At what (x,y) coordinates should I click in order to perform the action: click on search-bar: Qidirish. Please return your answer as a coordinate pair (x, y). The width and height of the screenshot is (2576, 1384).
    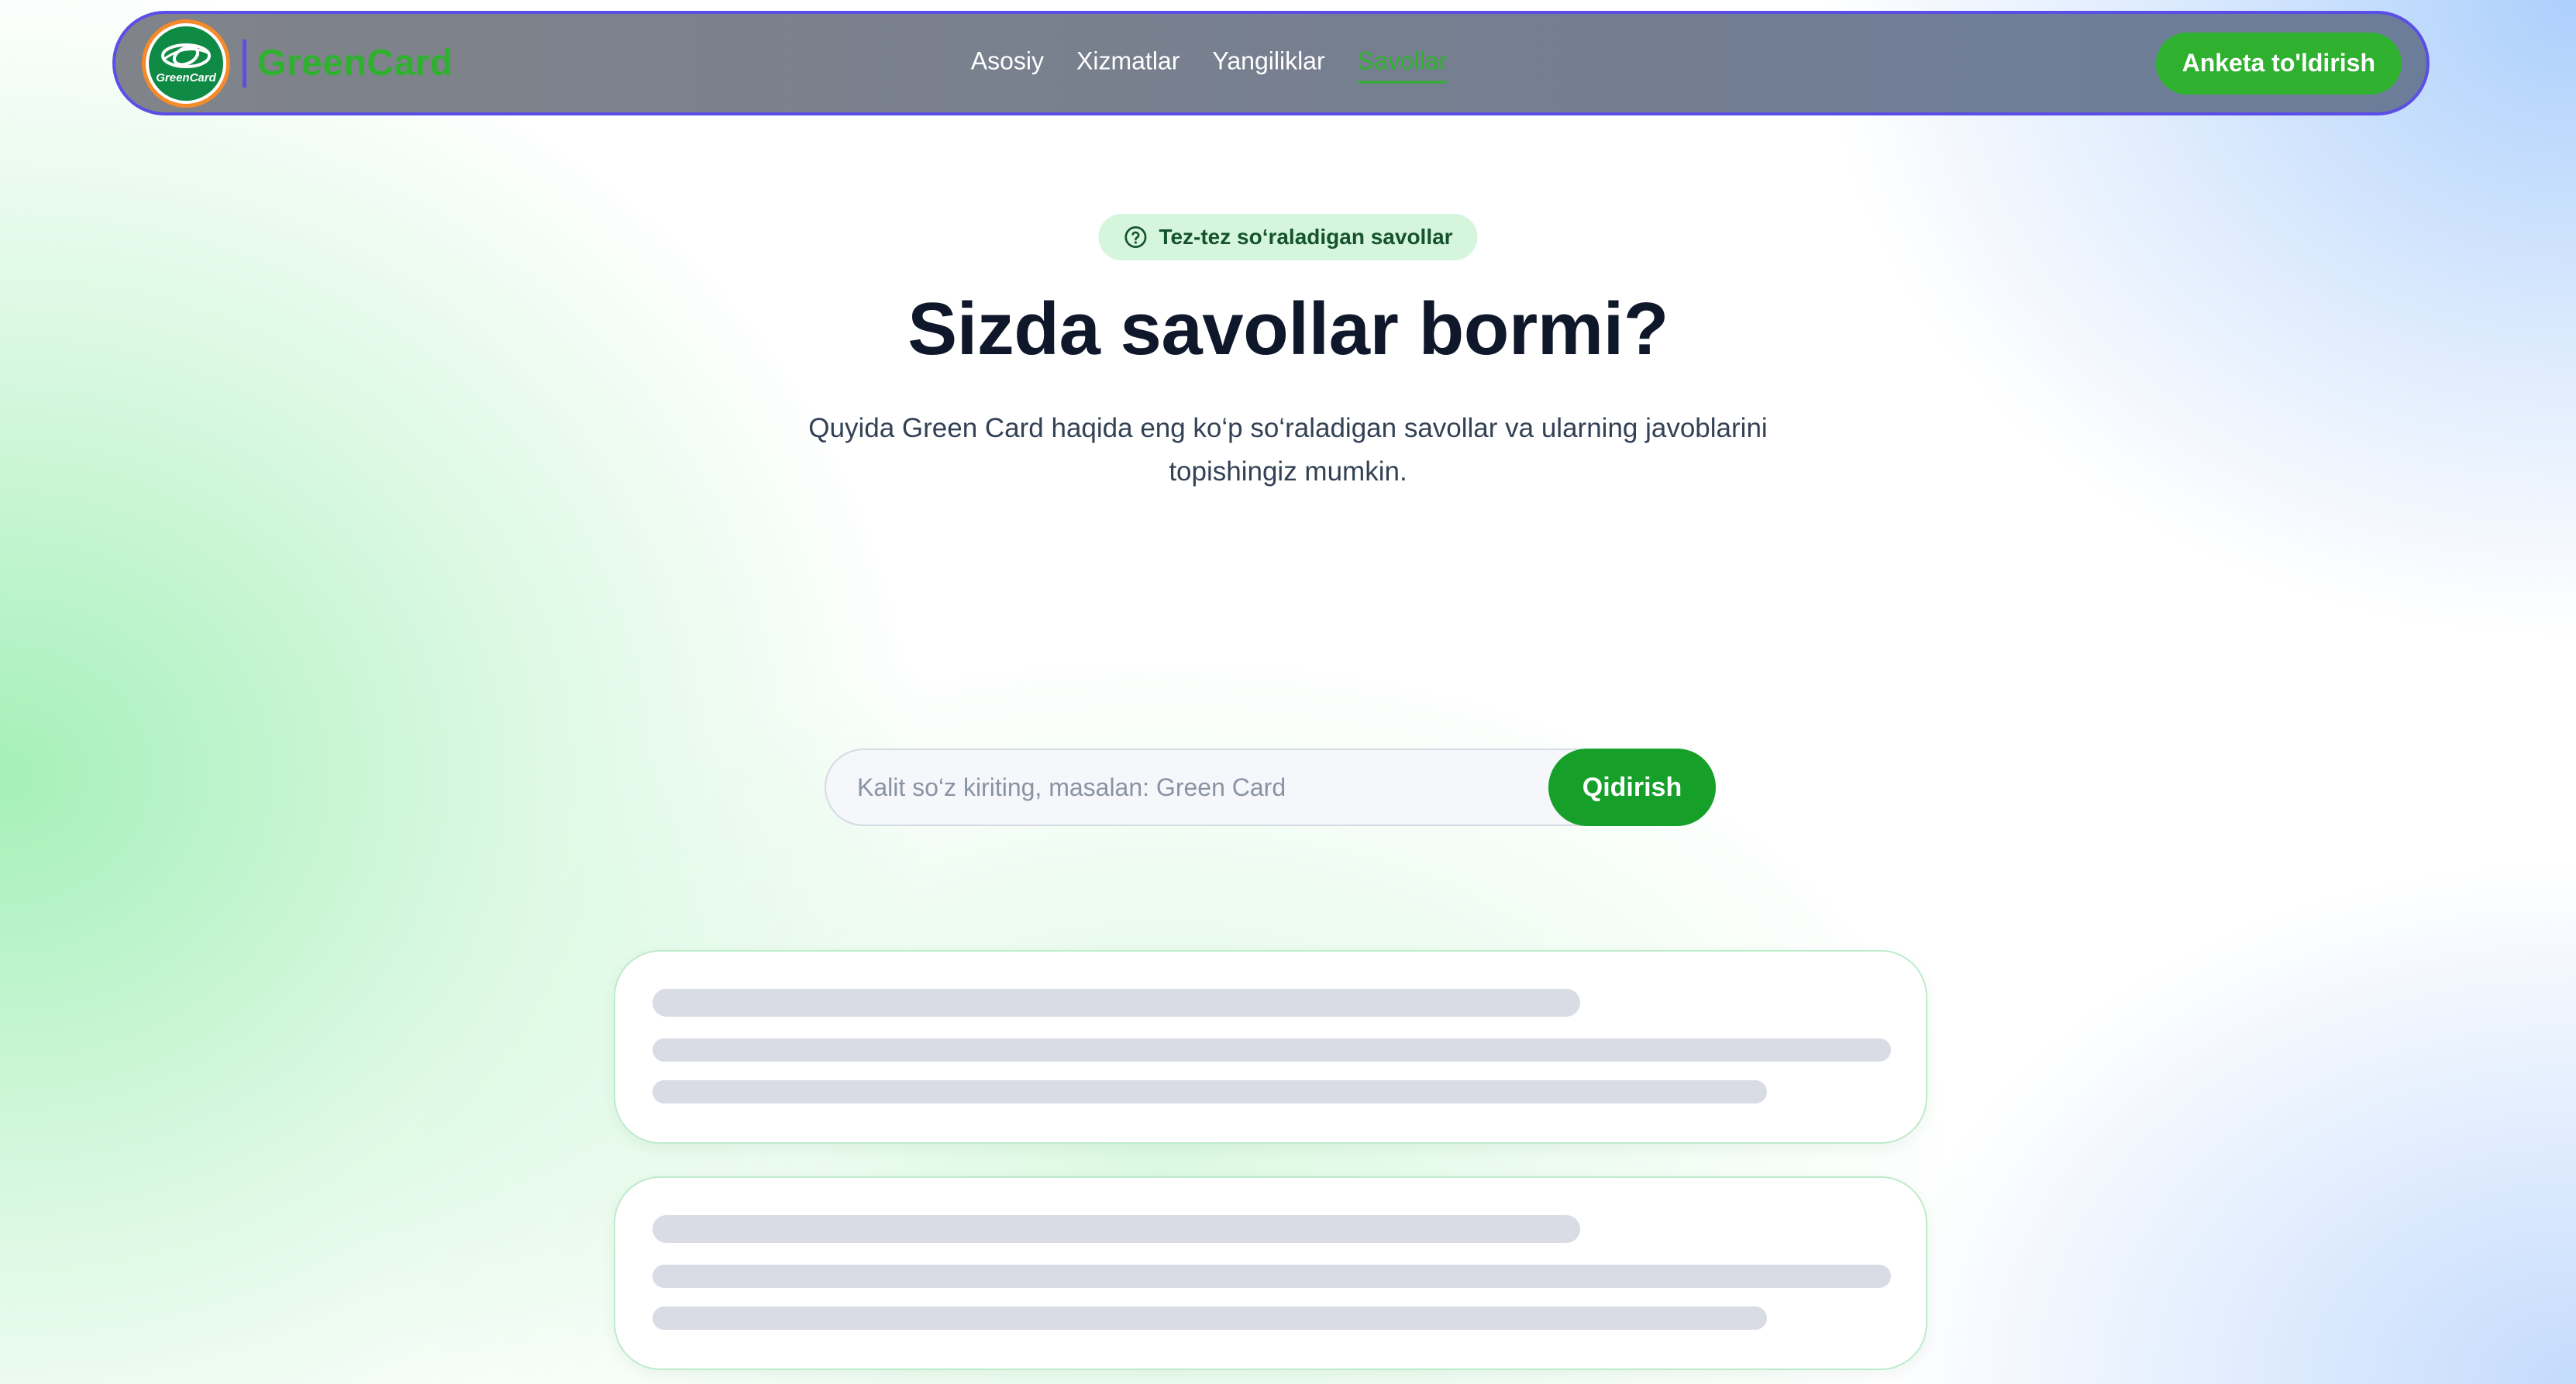
    Looking at the image, I should click on (1270, 787).